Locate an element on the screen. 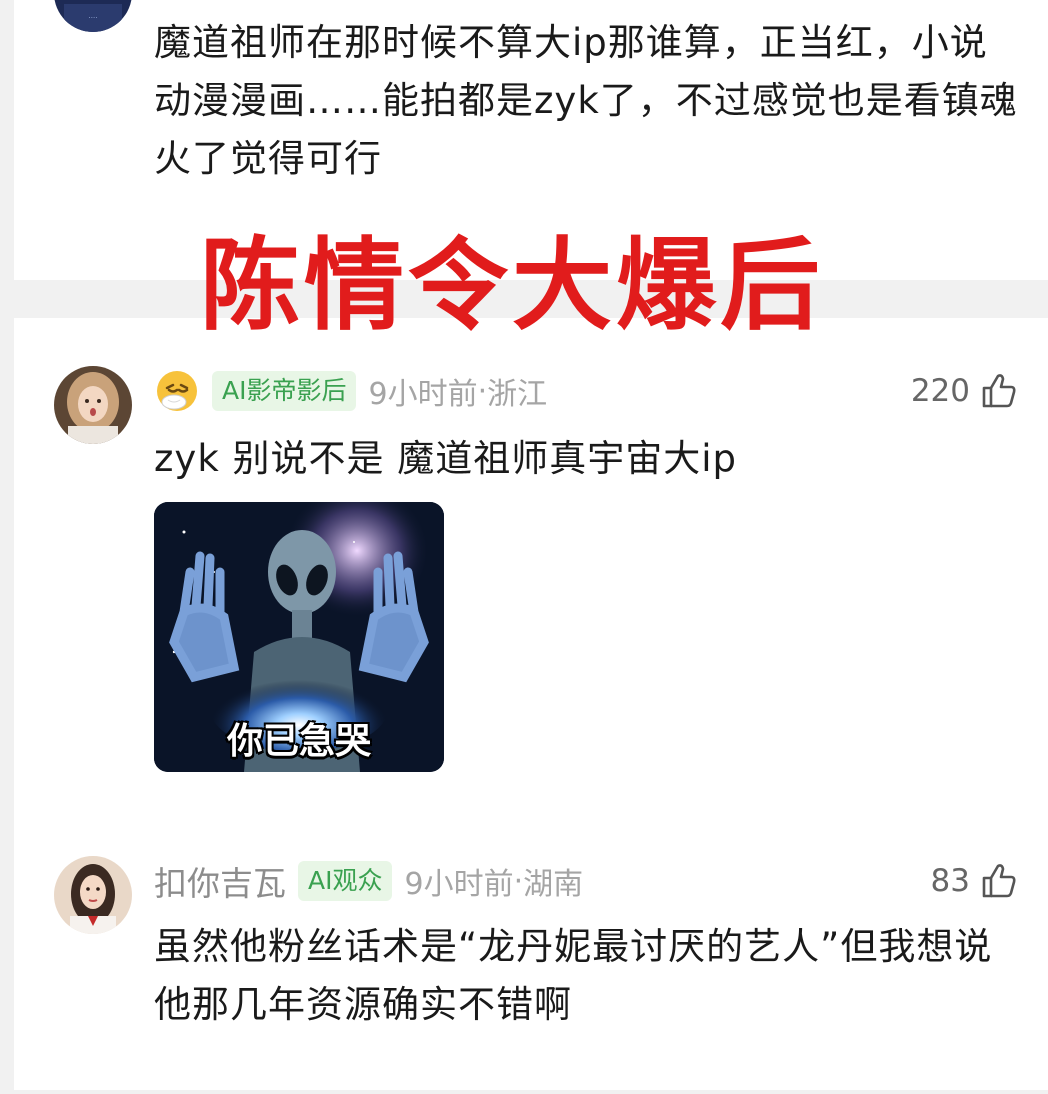 The image size is (1048, 1094). like-button: 220 is located at coordinates (965, 391).